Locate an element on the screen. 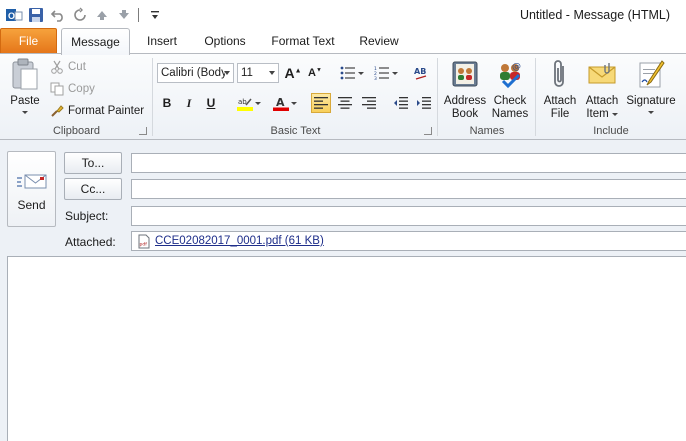  paste-button: Paste is located at coordinates (25, 85).